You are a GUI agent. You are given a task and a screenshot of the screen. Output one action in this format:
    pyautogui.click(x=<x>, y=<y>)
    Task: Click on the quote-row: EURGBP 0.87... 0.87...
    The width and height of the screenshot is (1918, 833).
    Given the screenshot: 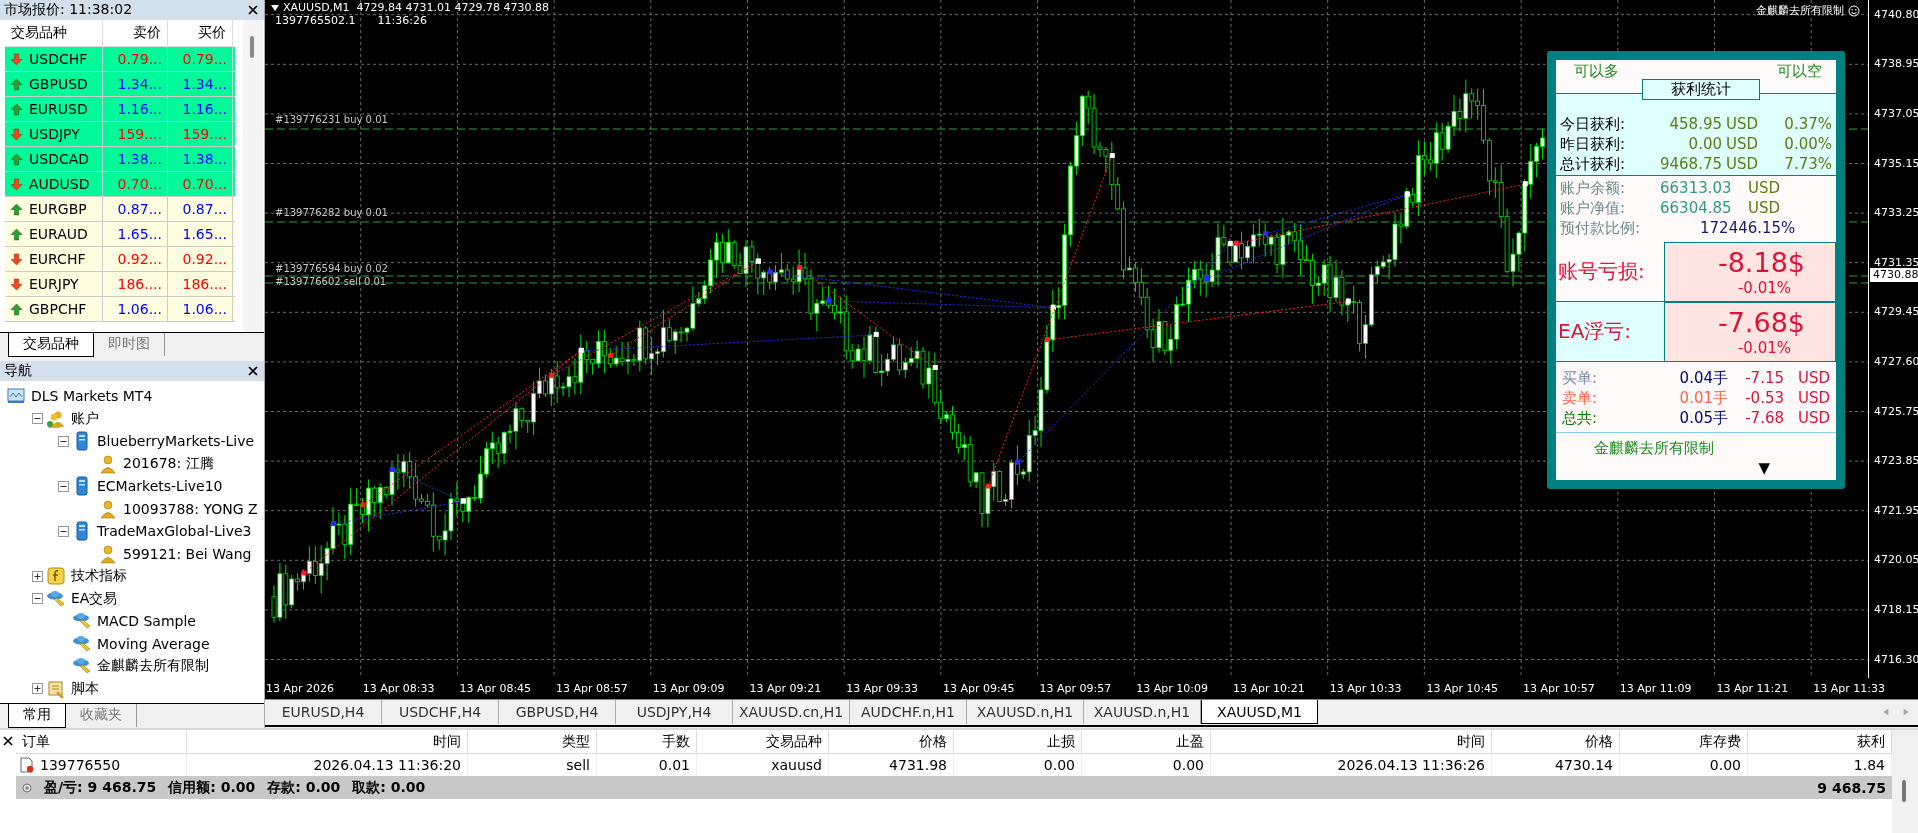 What is the action you would take?
    pyautogui.click(x=120, y=209)
    